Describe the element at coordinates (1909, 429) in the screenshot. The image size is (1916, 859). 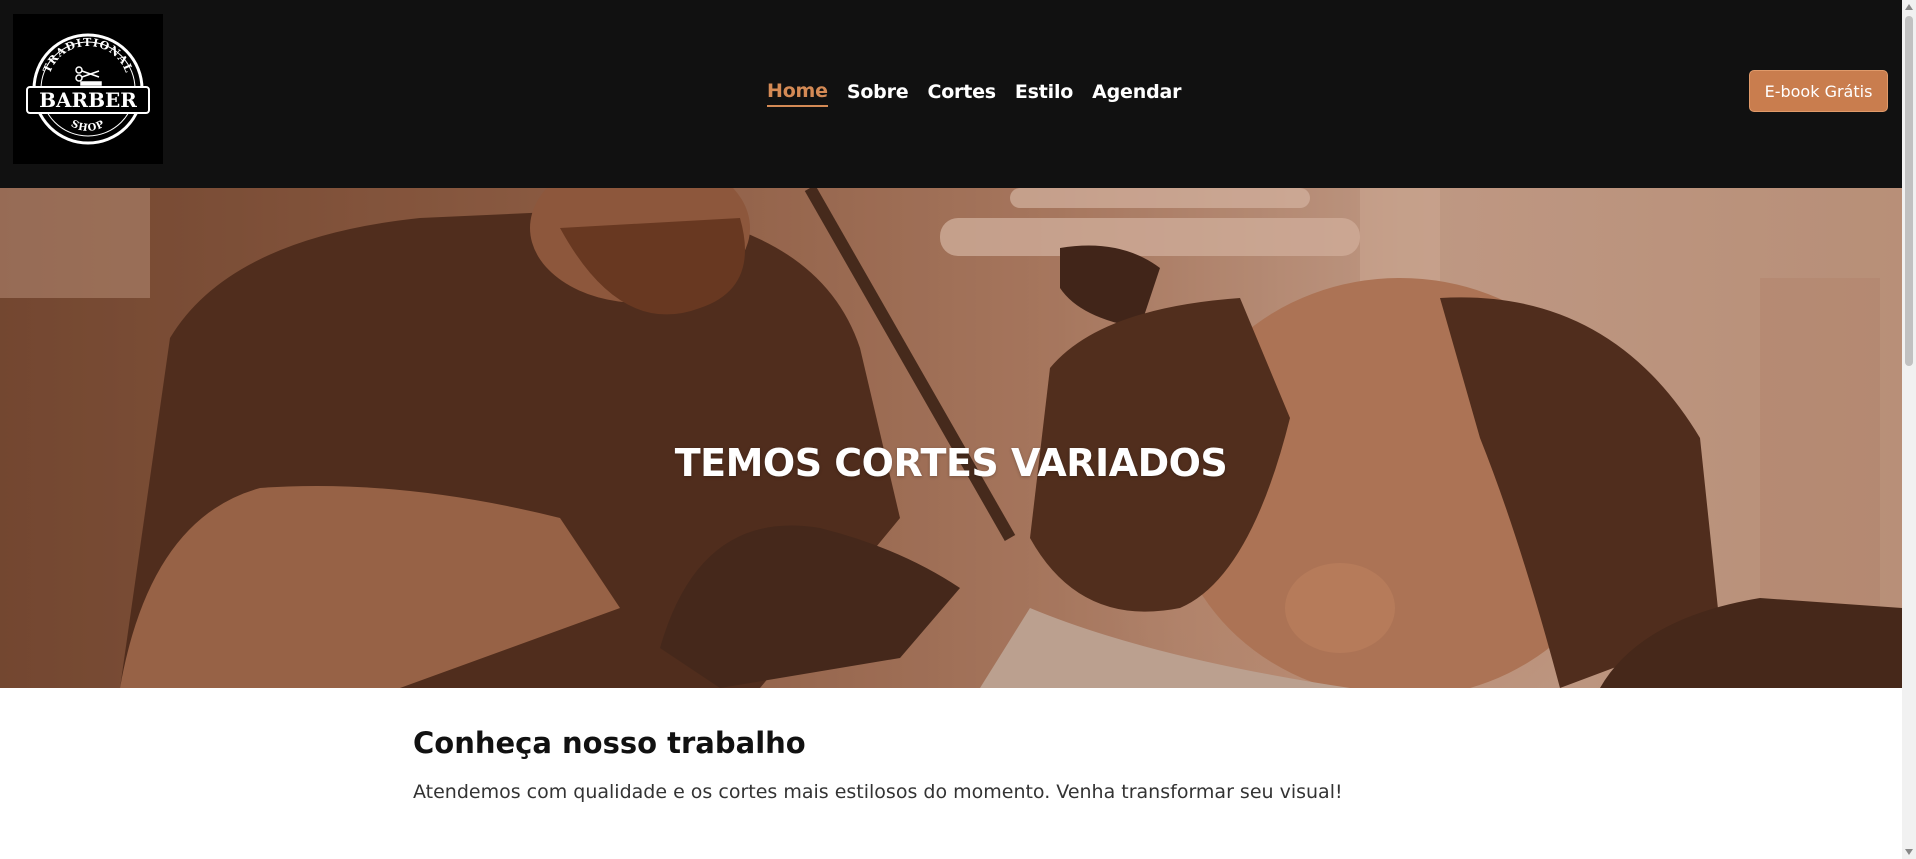
I see `page-scrollbar` at that location.